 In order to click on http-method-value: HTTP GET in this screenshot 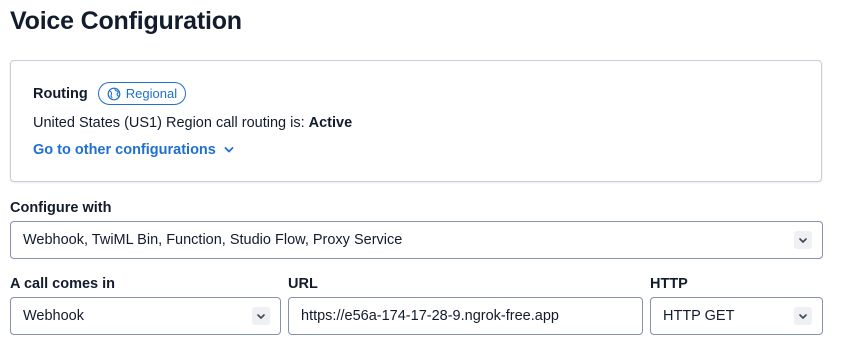, I will do `click(699, 316)`.